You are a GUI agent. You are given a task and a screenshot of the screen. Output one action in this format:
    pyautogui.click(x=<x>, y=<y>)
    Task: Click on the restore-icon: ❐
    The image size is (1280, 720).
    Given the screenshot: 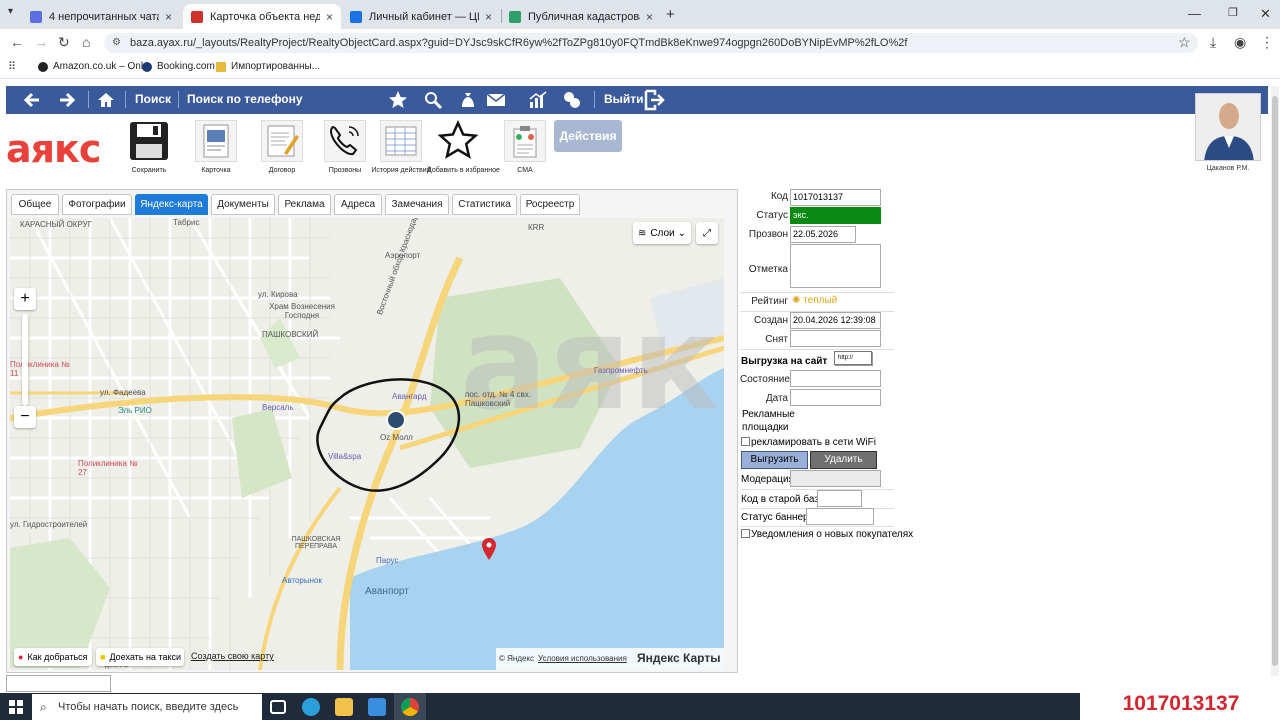 What is the action you would take?
    pyautogui.click(x=1233, y=12)
    